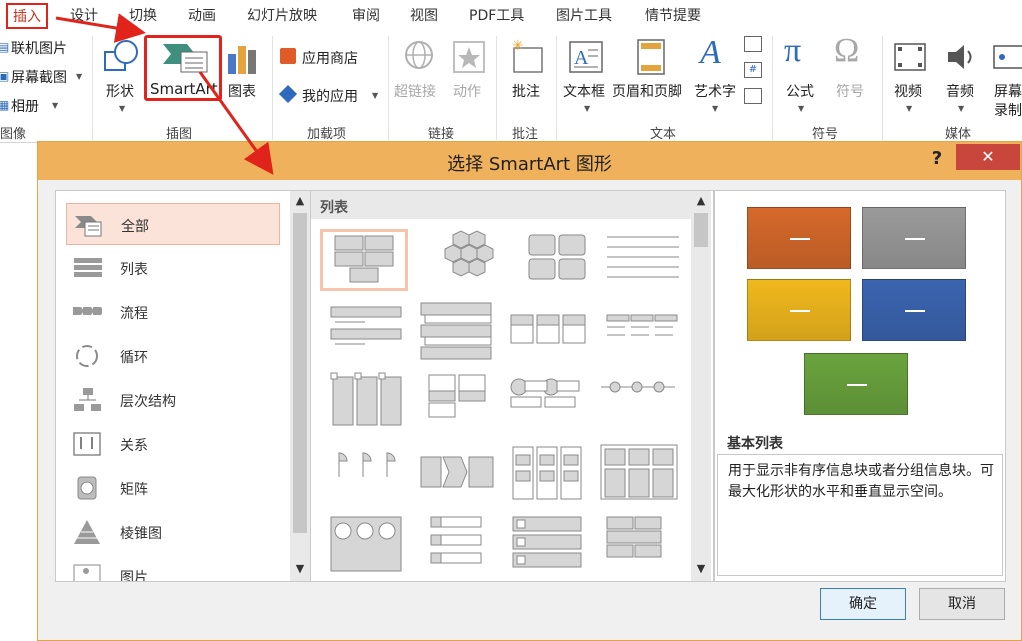 This screenshot has height=641, width=1022. Describe the element at coordinates (850, 92) in the screenshot. I see `symbol-label: 符号` at that location.